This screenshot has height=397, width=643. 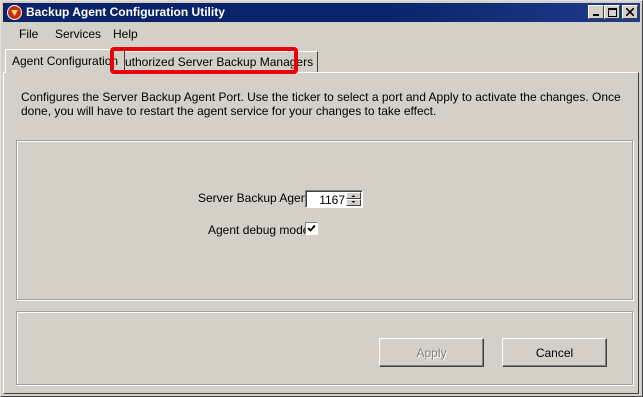 I want to click on arrow-down-icon, so click(x=353, y=202).